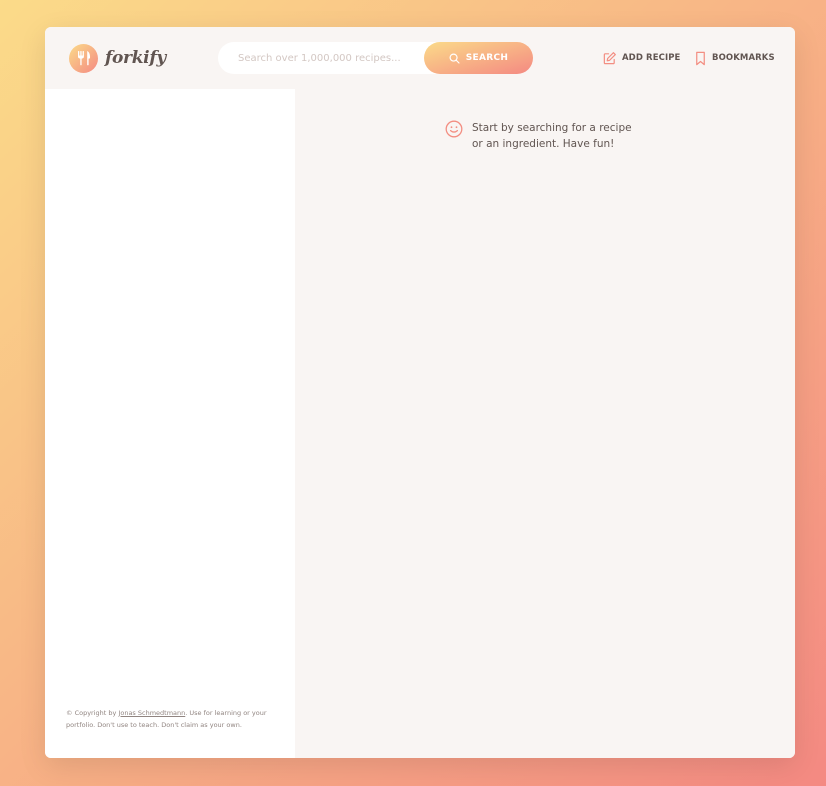 The width and height of the screenshot is (826, 786). Describe the element at coordinates (487, 58) in the screenshot. I see `search-button-label: SEARCH` at that location.